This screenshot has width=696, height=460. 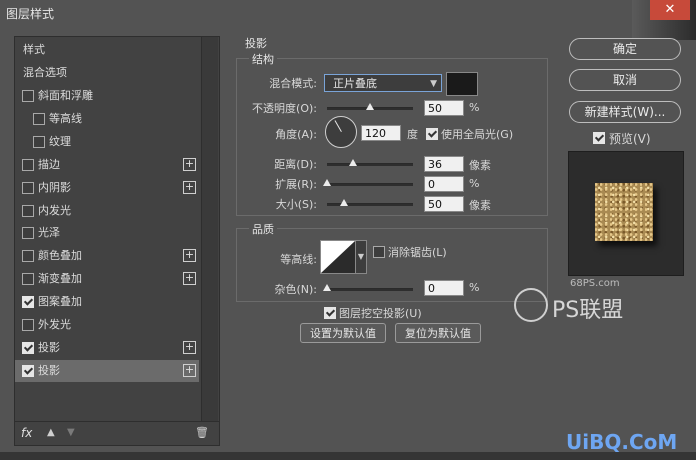 I want to click on move-down-icon: ▼, so click(x=71, y=432).